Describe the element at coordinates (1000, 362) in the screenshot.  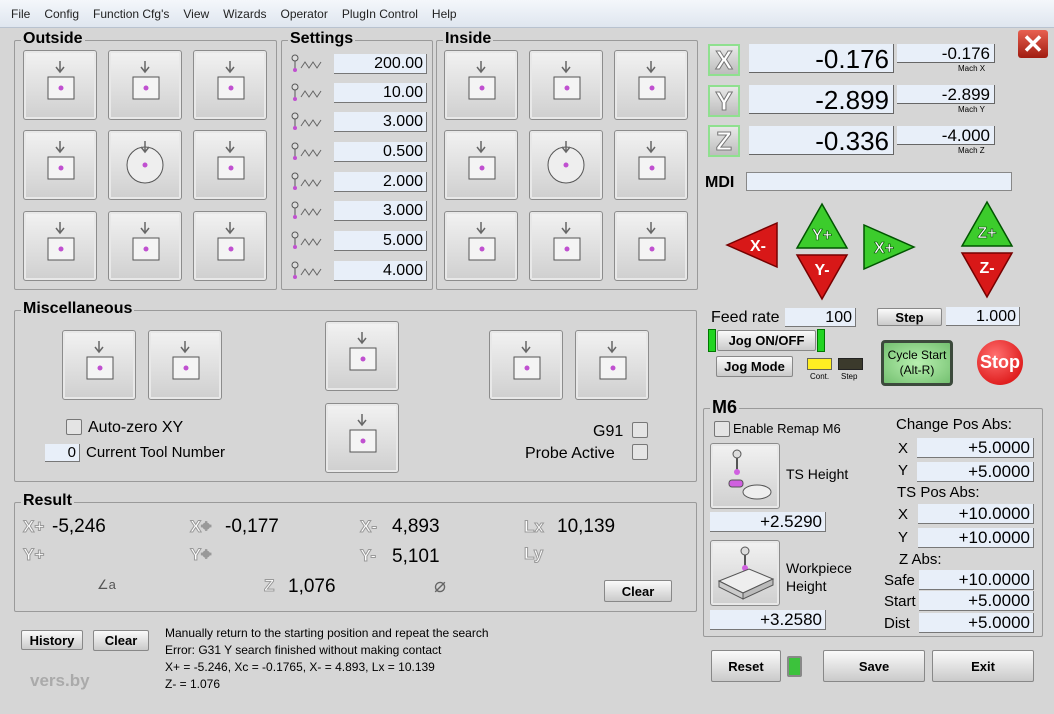
I see `stop-button: Stop` at that location.